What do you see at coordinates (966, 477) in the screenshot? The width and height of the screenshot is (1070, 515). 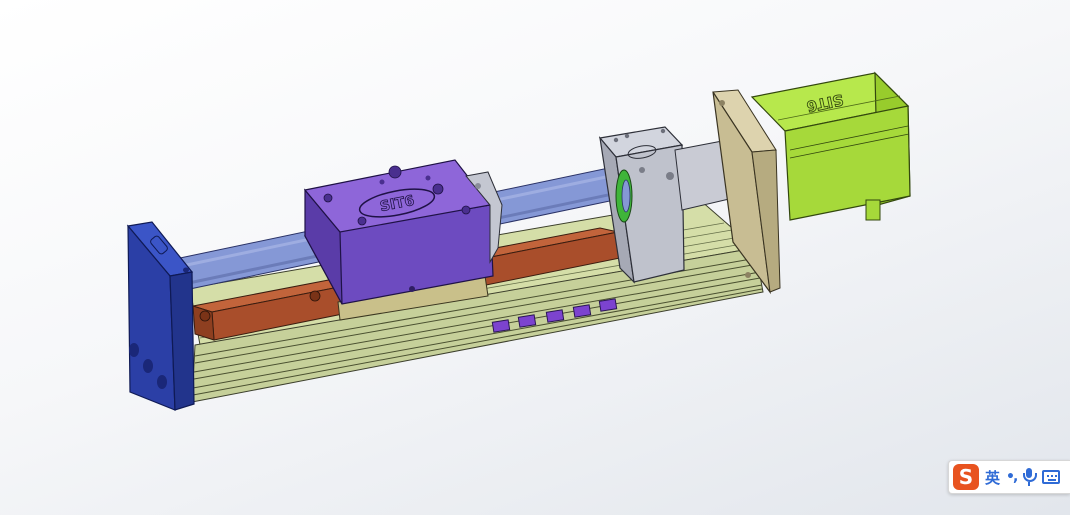 I see `sogou-s-icon: S` at bounding box center [966, 477].